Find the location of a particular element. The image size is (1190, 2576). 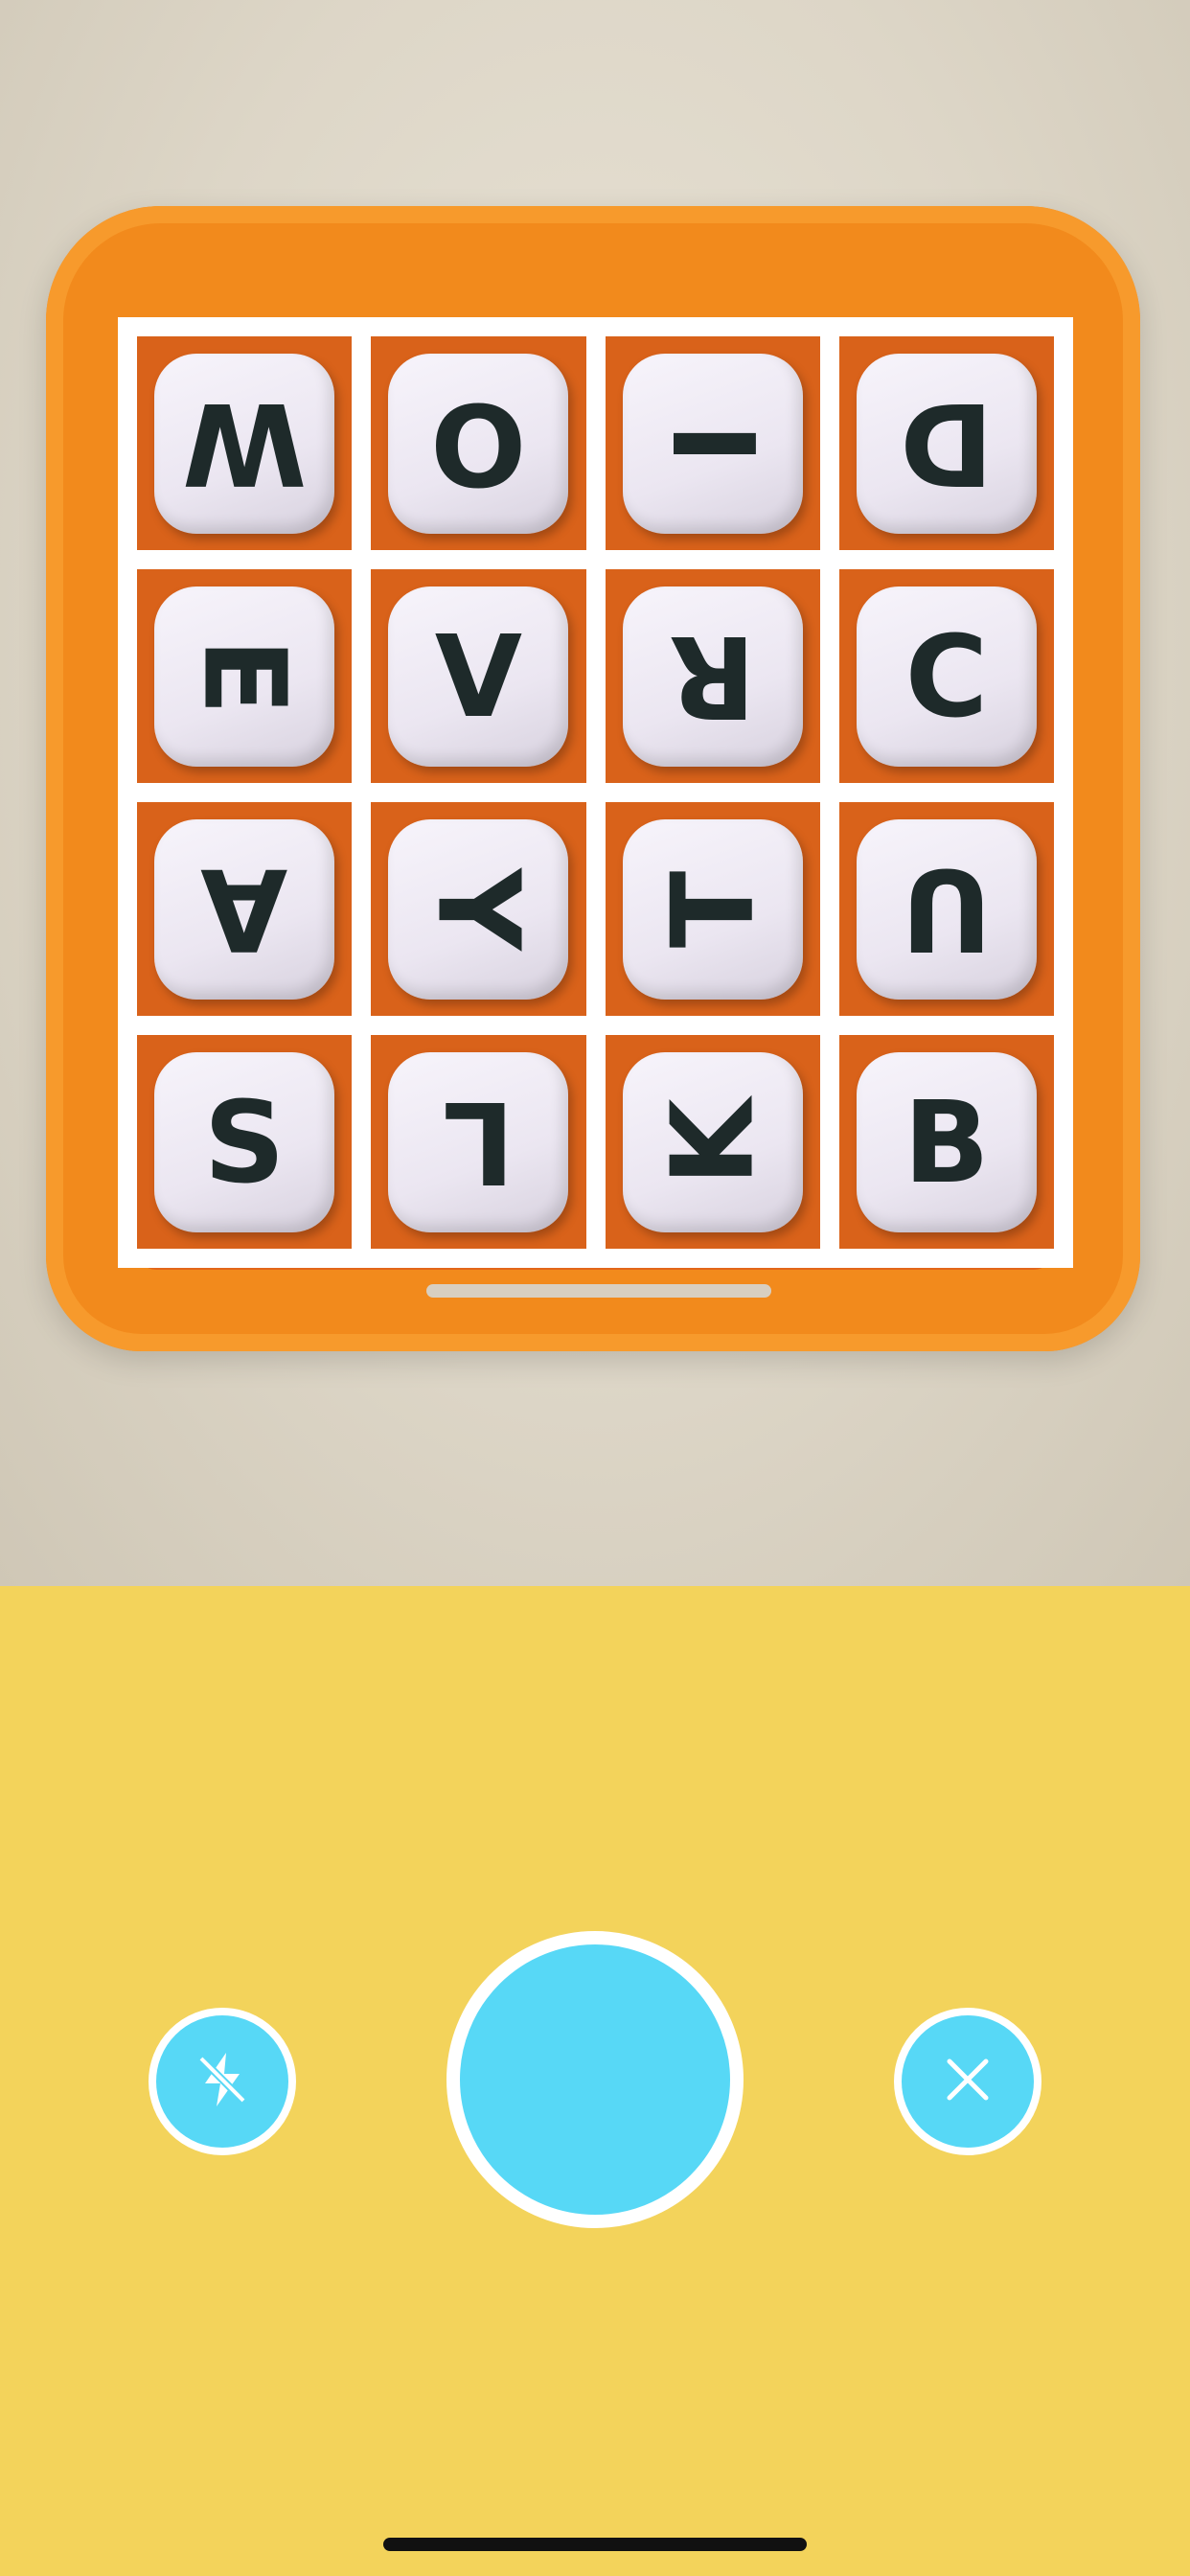

letter-die: O is located at coordinates (479, 444).